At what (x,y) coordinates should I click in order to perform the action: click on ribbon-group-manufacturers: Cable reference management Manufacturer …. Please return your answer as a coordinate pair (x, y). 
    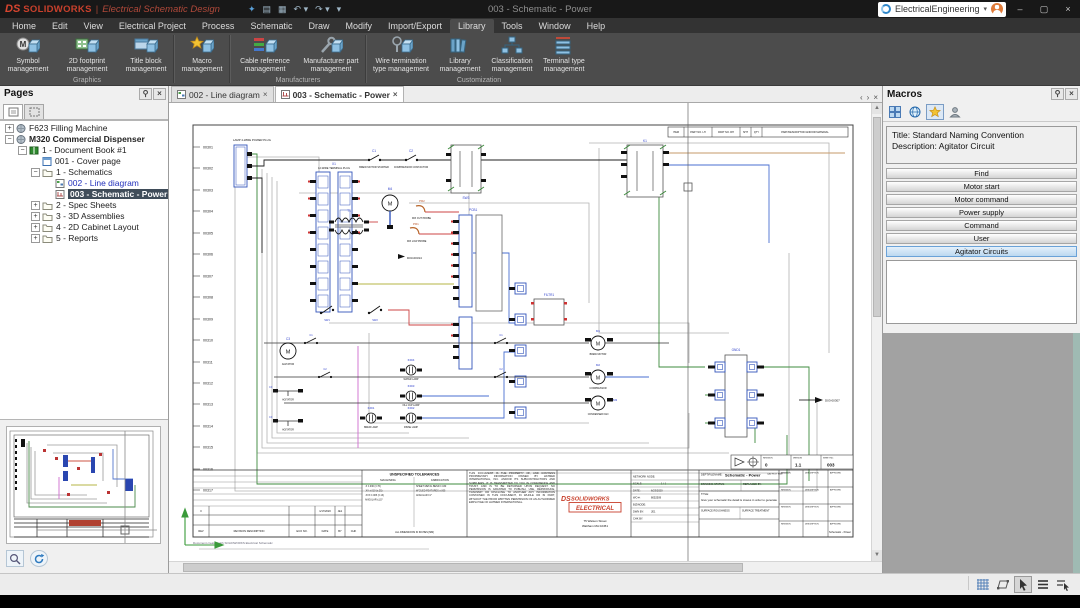
    Looking at the image, I should click on (298, 59).